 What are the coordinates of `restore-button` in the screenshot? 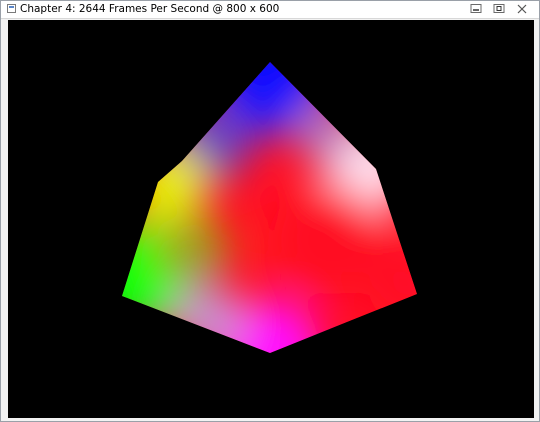 It's located at (499, 8).